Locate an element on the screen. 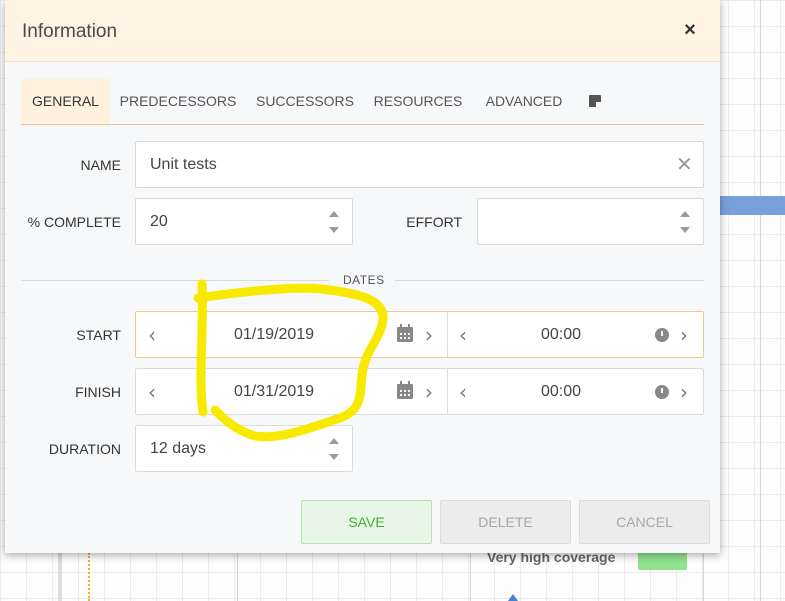 This screenshot has height=601, width=785. start-label: START is located at coordinates (98, 335).